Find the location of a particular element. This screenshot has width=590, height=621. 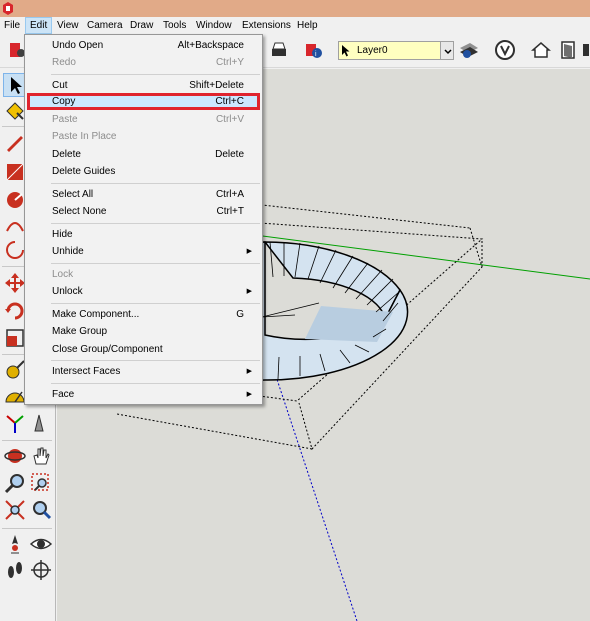

pan-hand-icon is located at coordinates (41, 456).